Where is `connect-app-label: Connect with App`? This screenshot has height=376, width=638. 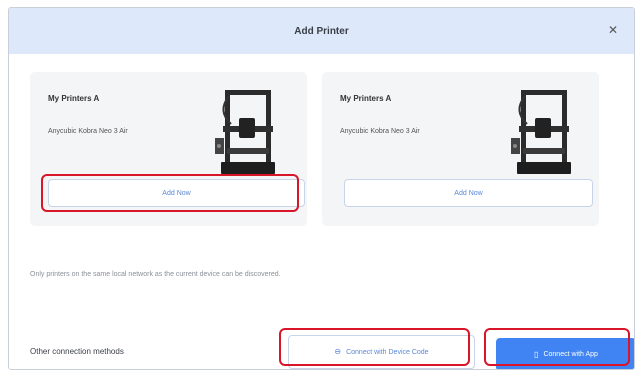 connect-app-label: Connect with App is located at coordinates (570, 354).